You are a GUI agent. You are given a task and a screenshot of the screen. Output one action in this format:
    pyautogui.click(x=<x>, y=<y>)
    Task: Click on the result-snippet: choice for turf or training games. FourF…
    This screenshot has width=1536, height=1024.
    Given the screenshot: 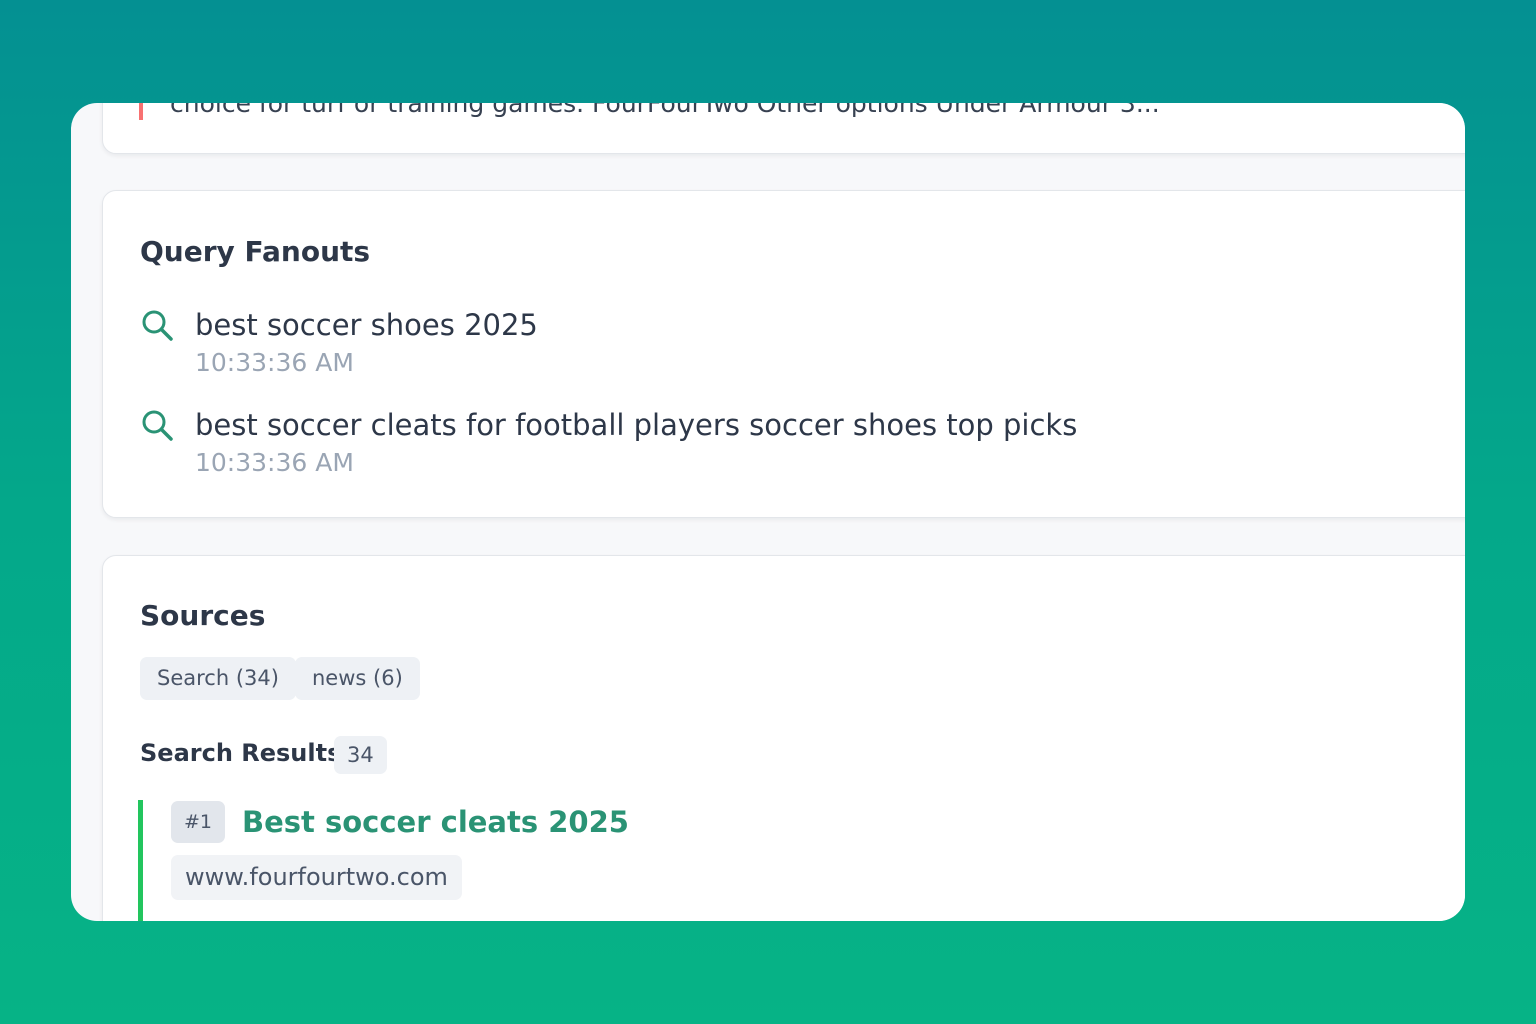 What is the action you would take?
    pyautogui.click(x=665, y=110)
    